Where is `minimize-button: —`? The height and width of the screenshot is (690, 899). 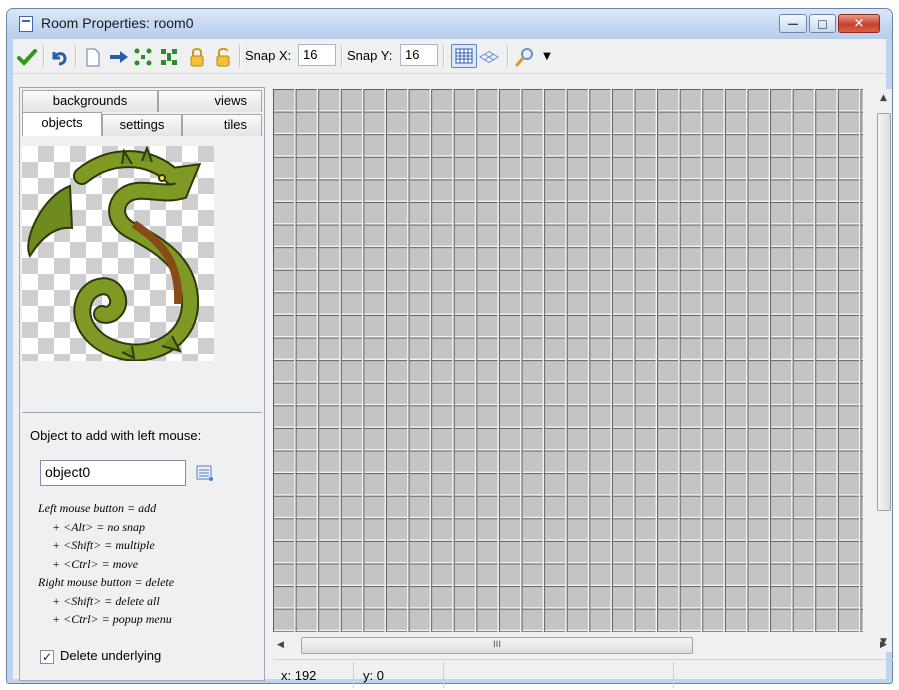 minimize-button: — is located at coordinates (793, 23).